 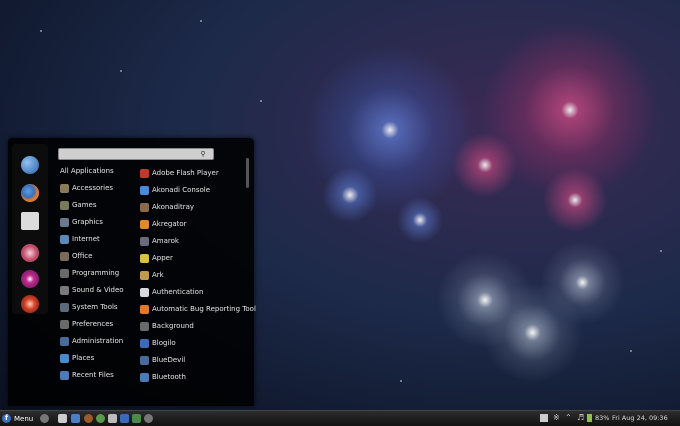 What do you see at coordinates (144, 241) in the screenshot?
I see `amarok-icon` at bounding box center [144, 241].